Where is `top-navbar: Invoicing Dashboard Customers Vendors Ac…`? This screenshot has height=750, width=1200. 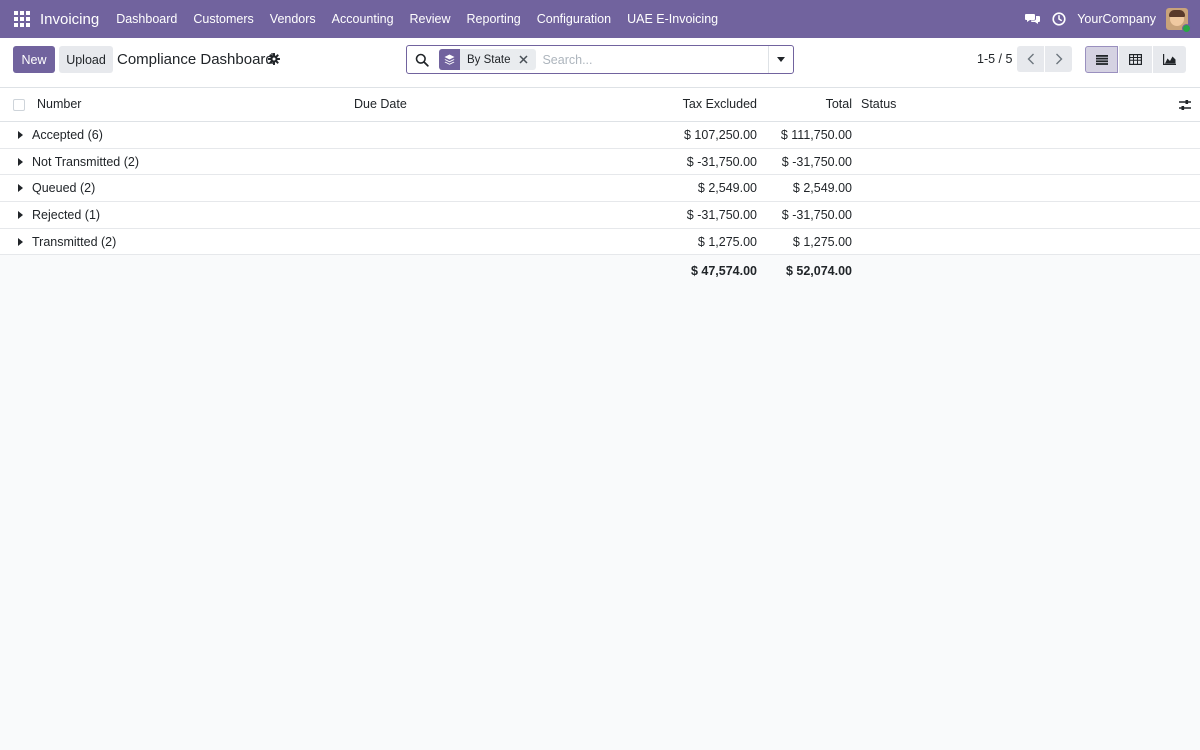 top-navbar: Invoicing Dashboard Customers Vendors Ac… is located at coordinates (600, 19).